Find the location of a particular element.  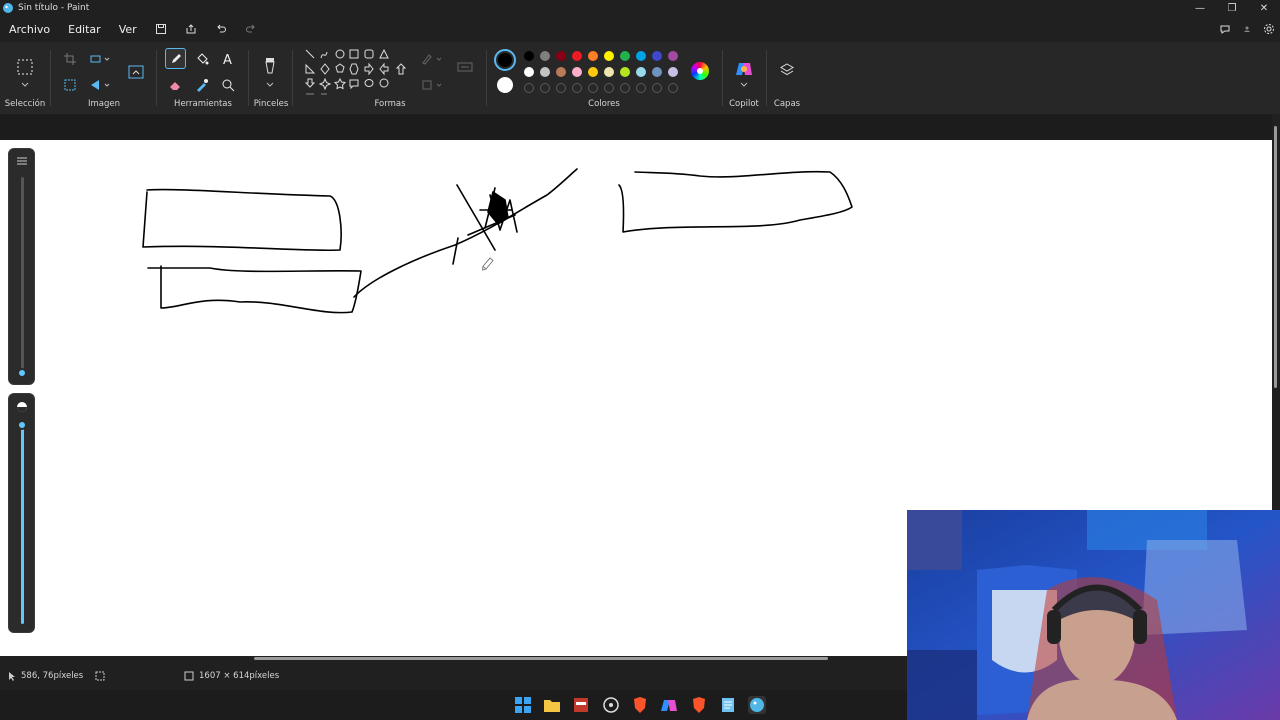

magnifier-icon is located at coordinates (228, 85).